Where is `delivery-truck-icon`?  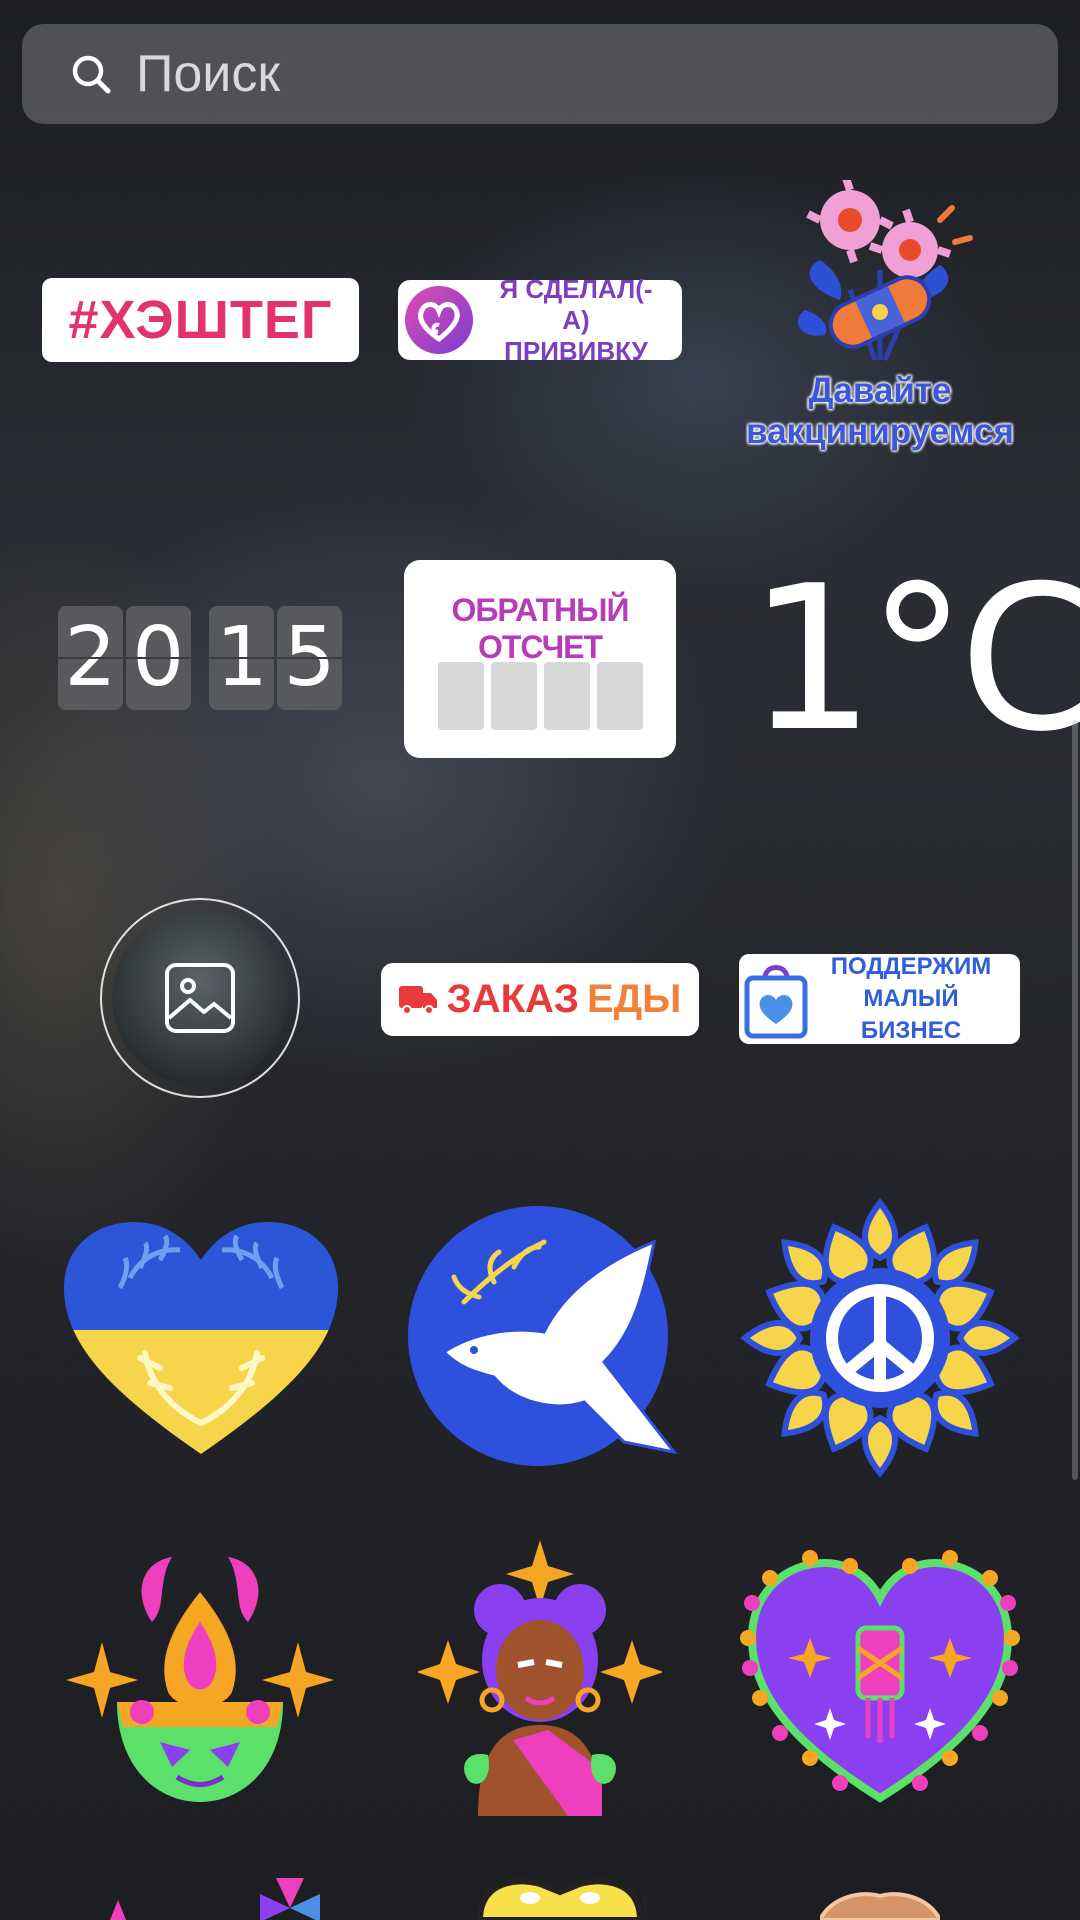
delivery-truck-icon is located at coordinates (417, 999).